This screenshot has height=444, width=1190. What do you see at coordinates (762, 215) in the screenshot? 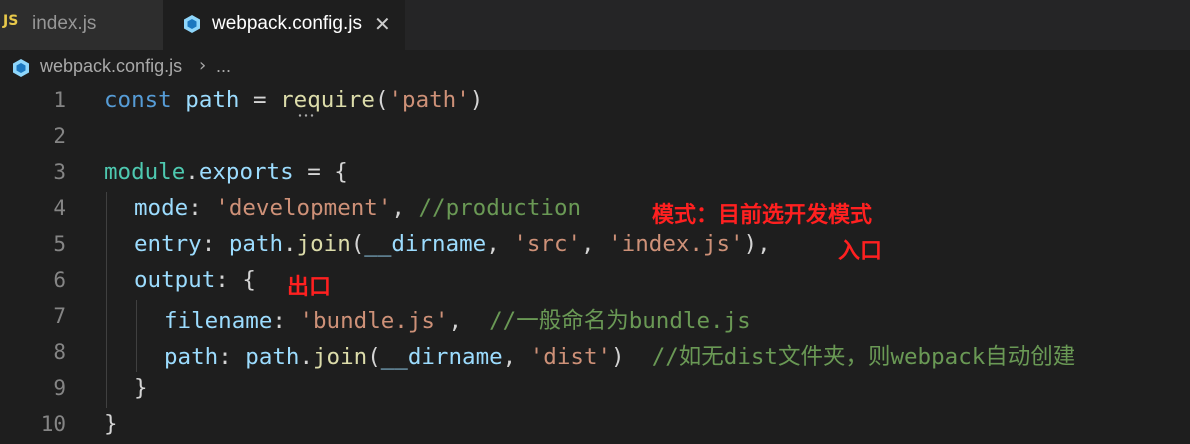
I see `annotation-mode: 模式：目前选开发模式` at bounding box center [762, 215].